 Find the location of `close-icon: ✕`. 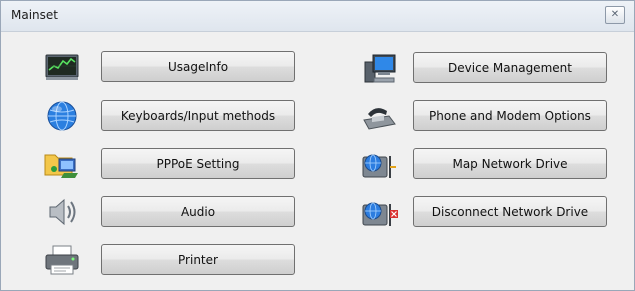

close-icon: ✕ is located at coordinates (615, 14).